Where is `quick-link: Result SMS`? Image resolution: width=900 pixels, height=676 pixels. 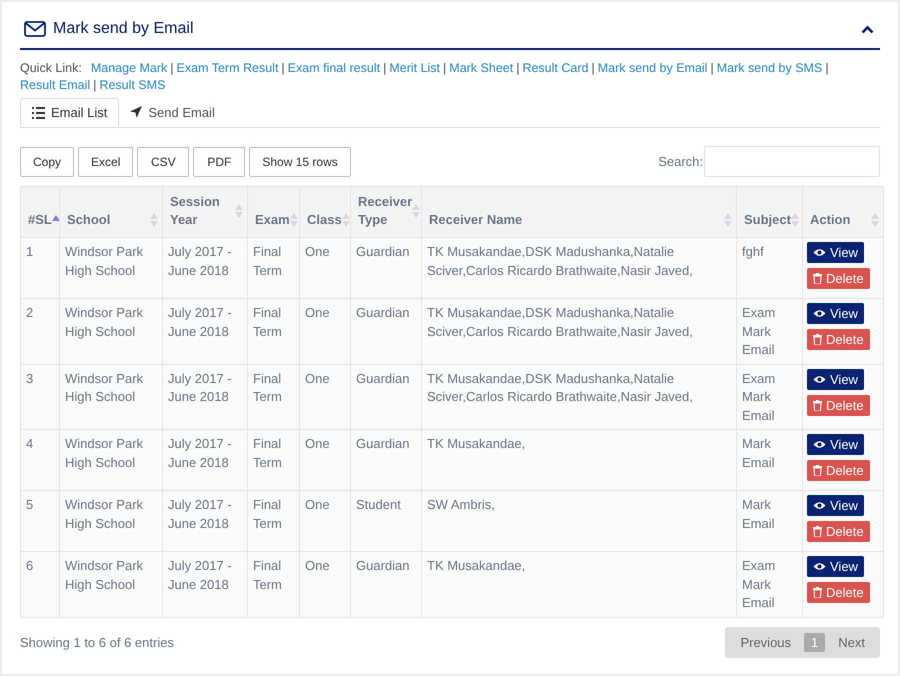
quick-link: Result SMS is located at coordinates (132, 85).